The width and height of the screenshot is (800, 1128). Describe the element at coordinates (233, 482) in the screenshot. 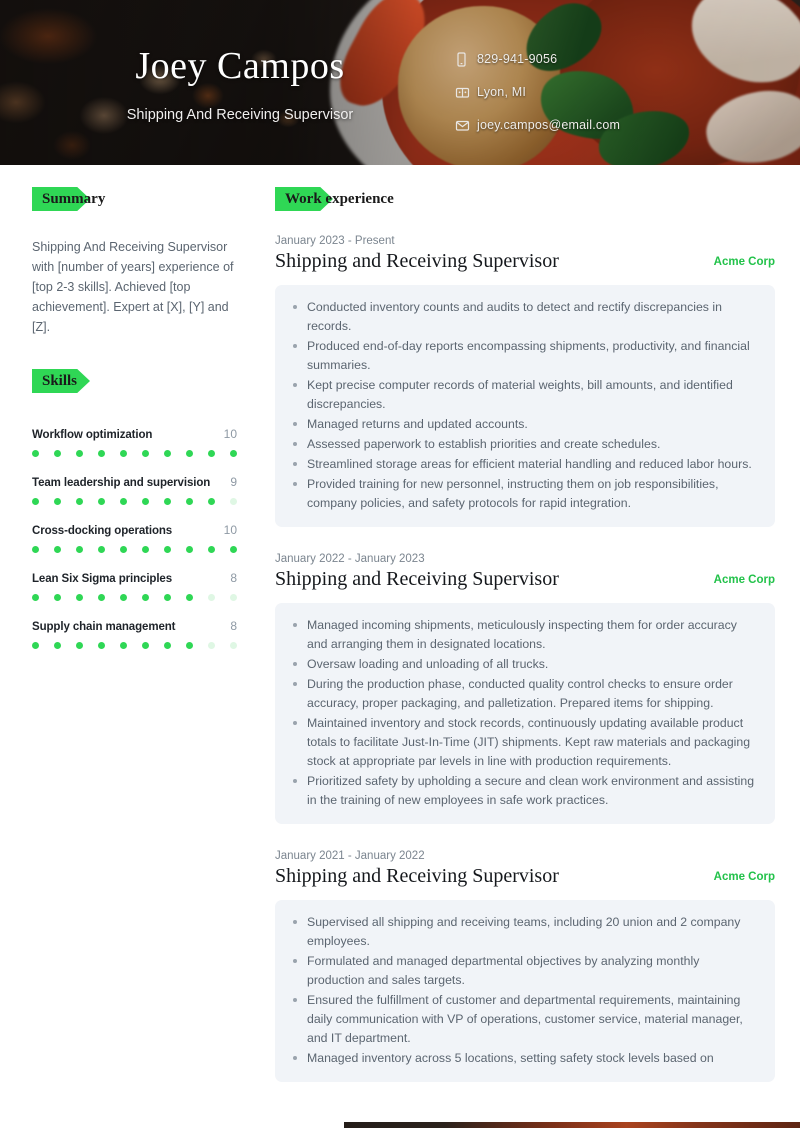

I see `skill-score: 9` at that location.